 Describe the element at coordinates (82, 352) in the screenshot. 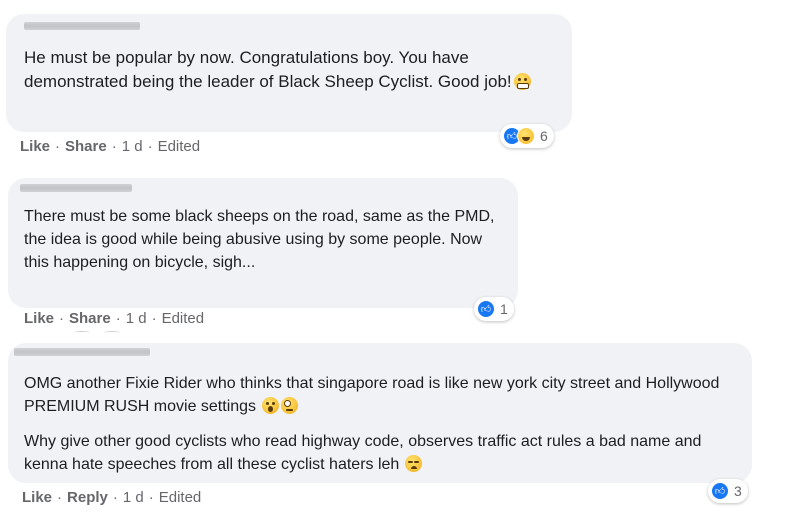

I see `redacted-author-name` at that location.